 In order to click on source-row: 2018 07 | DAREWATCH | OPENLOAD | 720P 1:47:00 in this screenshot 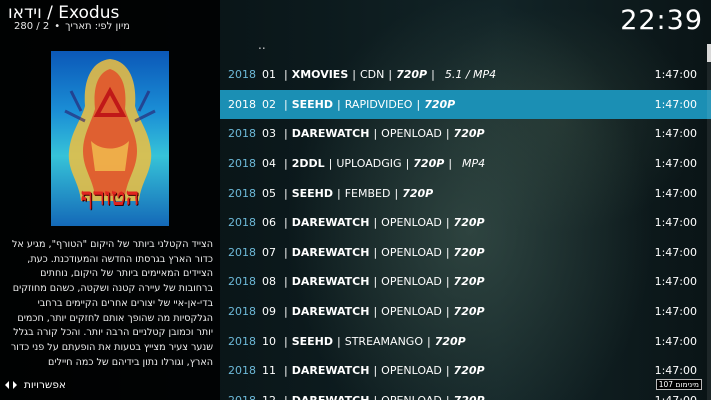, I will do `click(465, 253)`.